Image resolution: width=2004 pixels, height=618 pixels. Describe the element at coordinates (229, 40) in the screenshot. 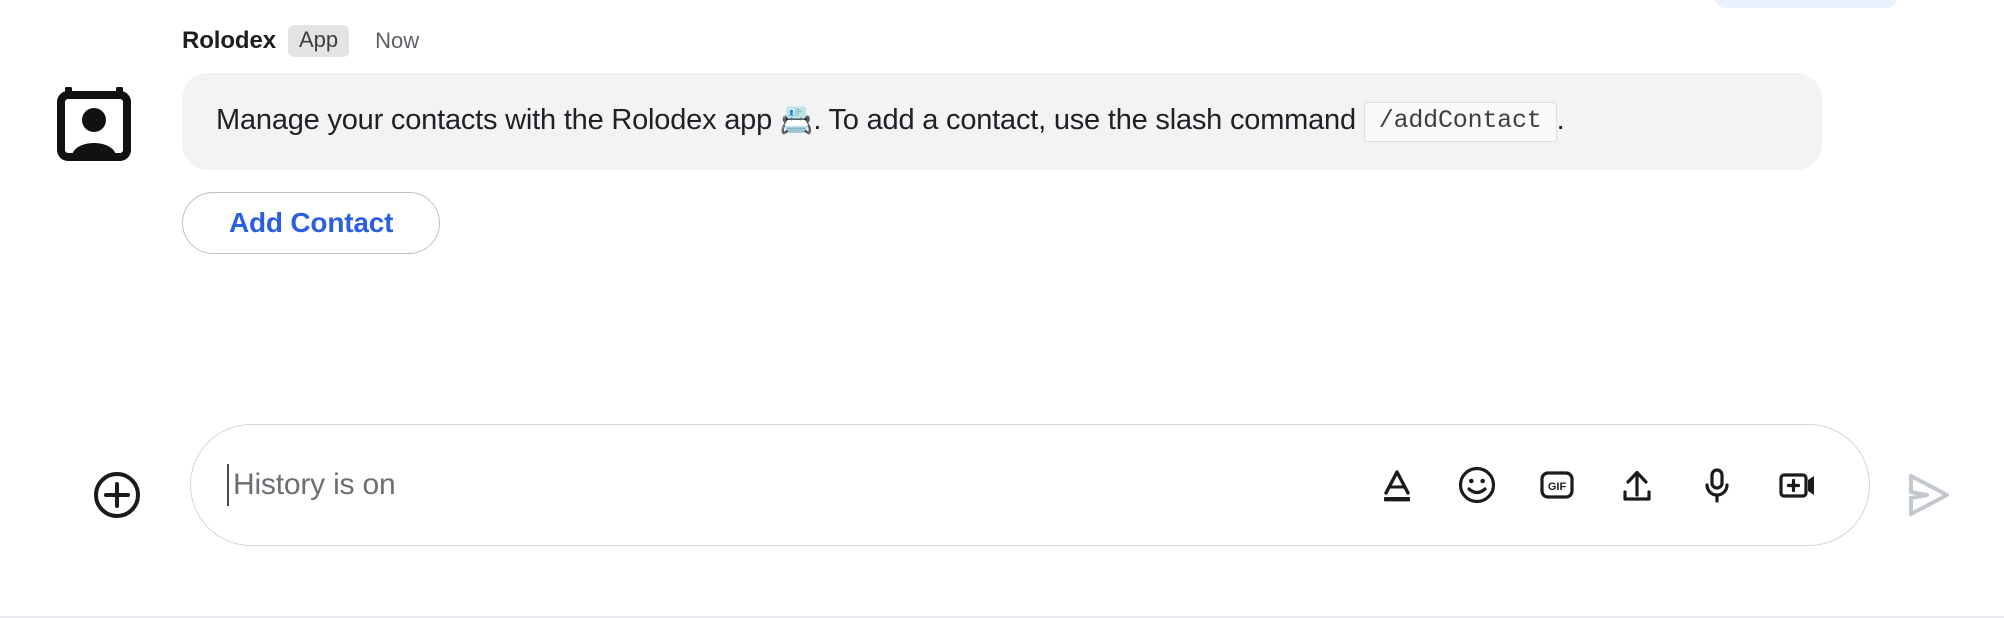

I see `sender-name: Rolodex` at that location.